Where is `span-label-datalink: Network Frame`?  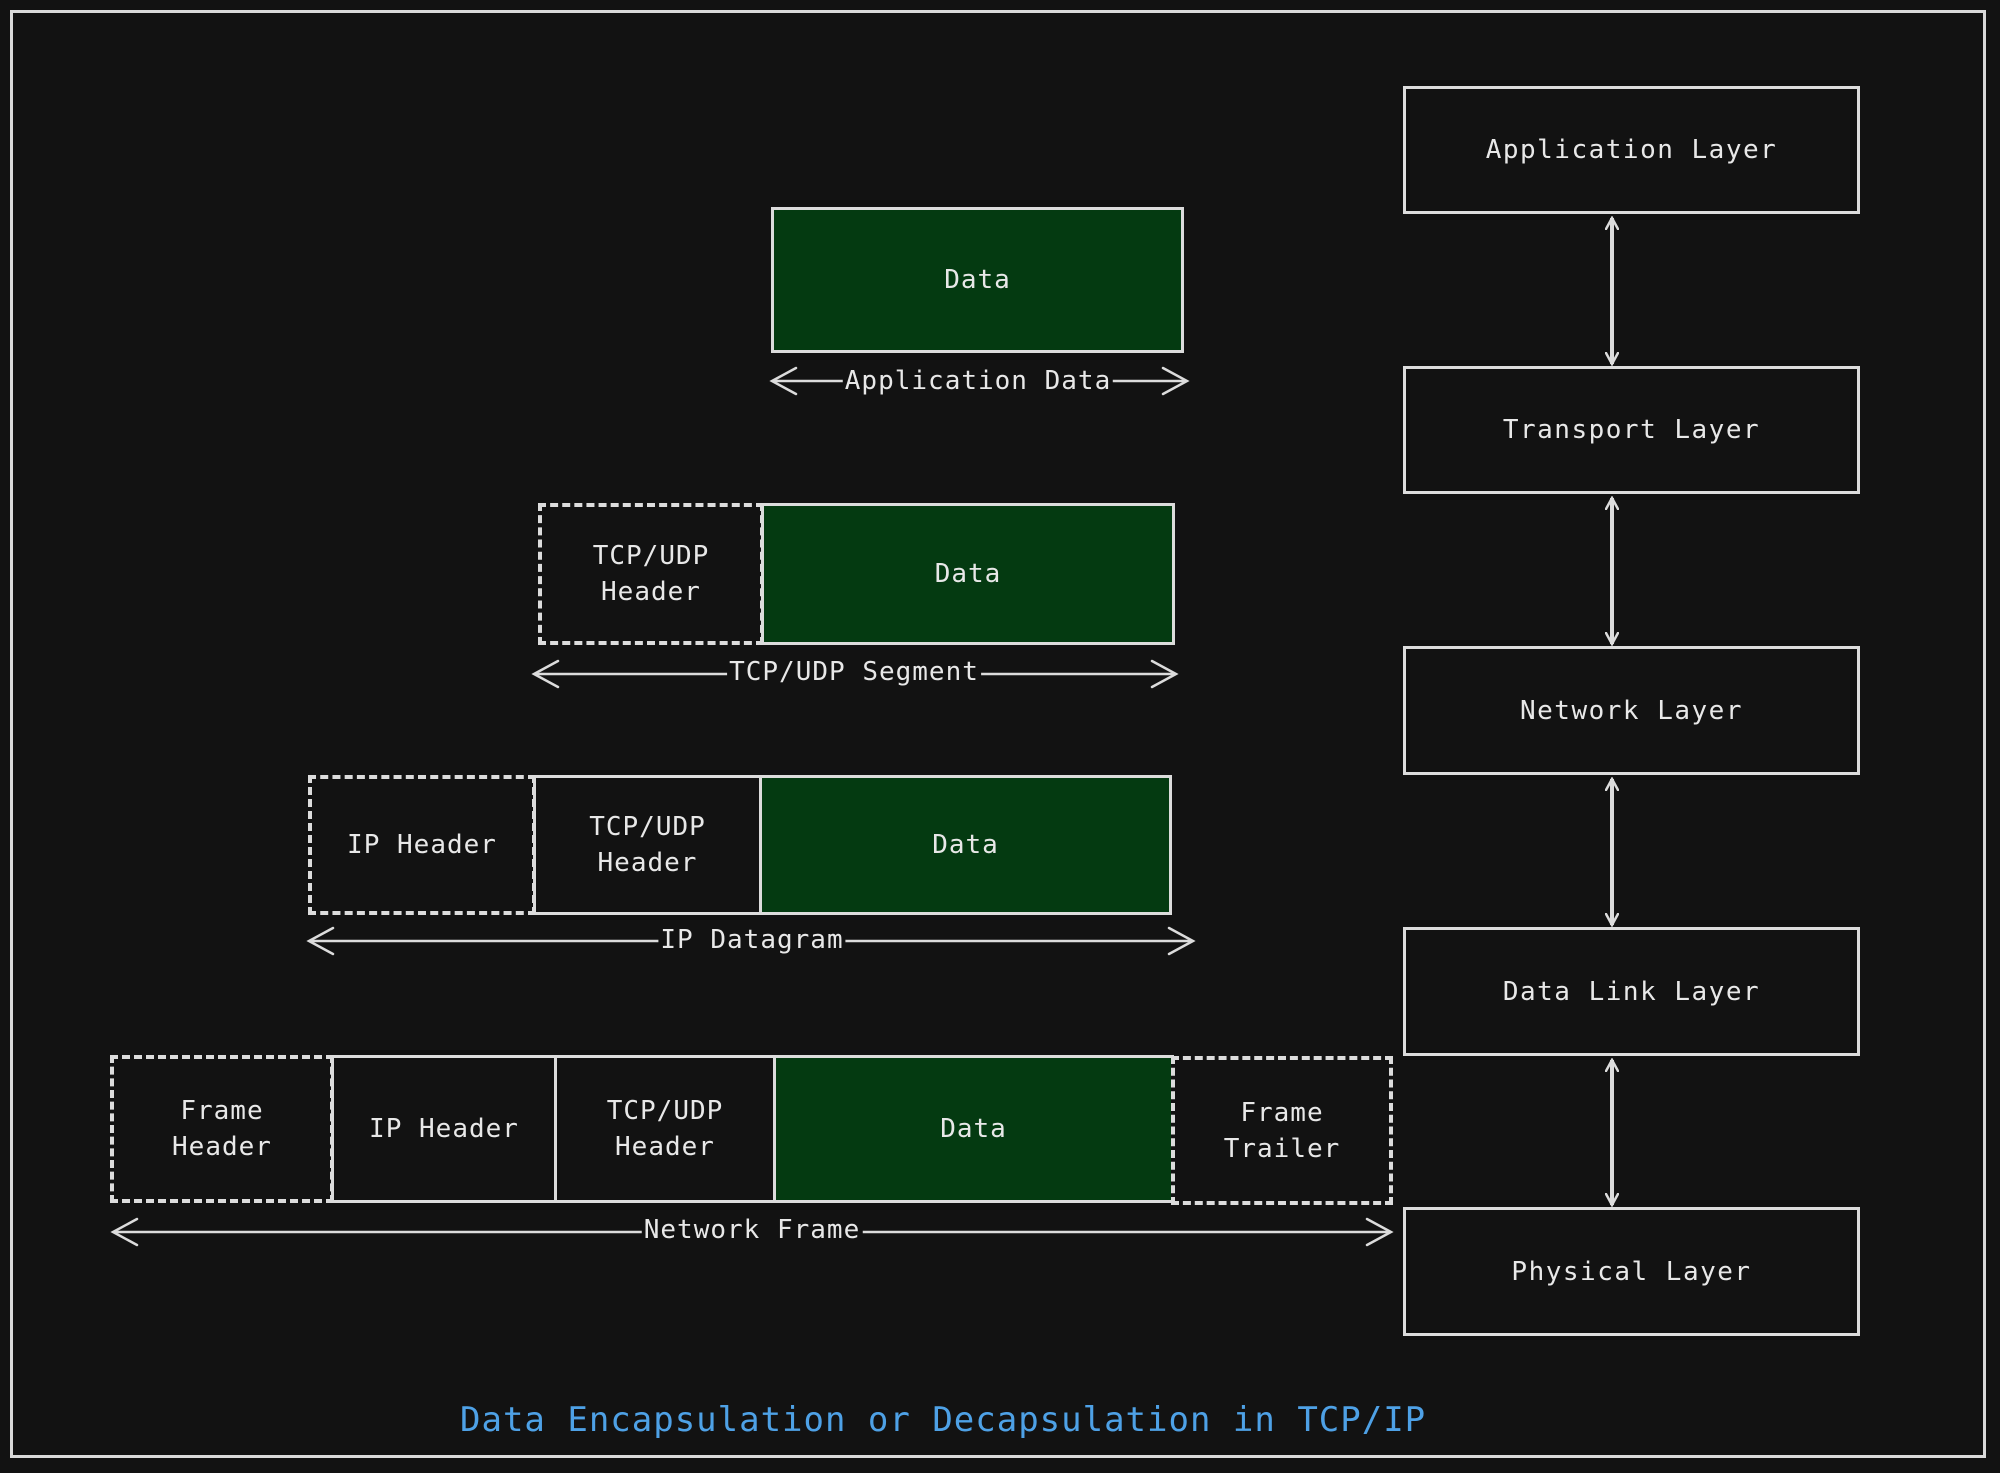 span-label-datalink: Network Frame is located at coordinates (752, 1230).